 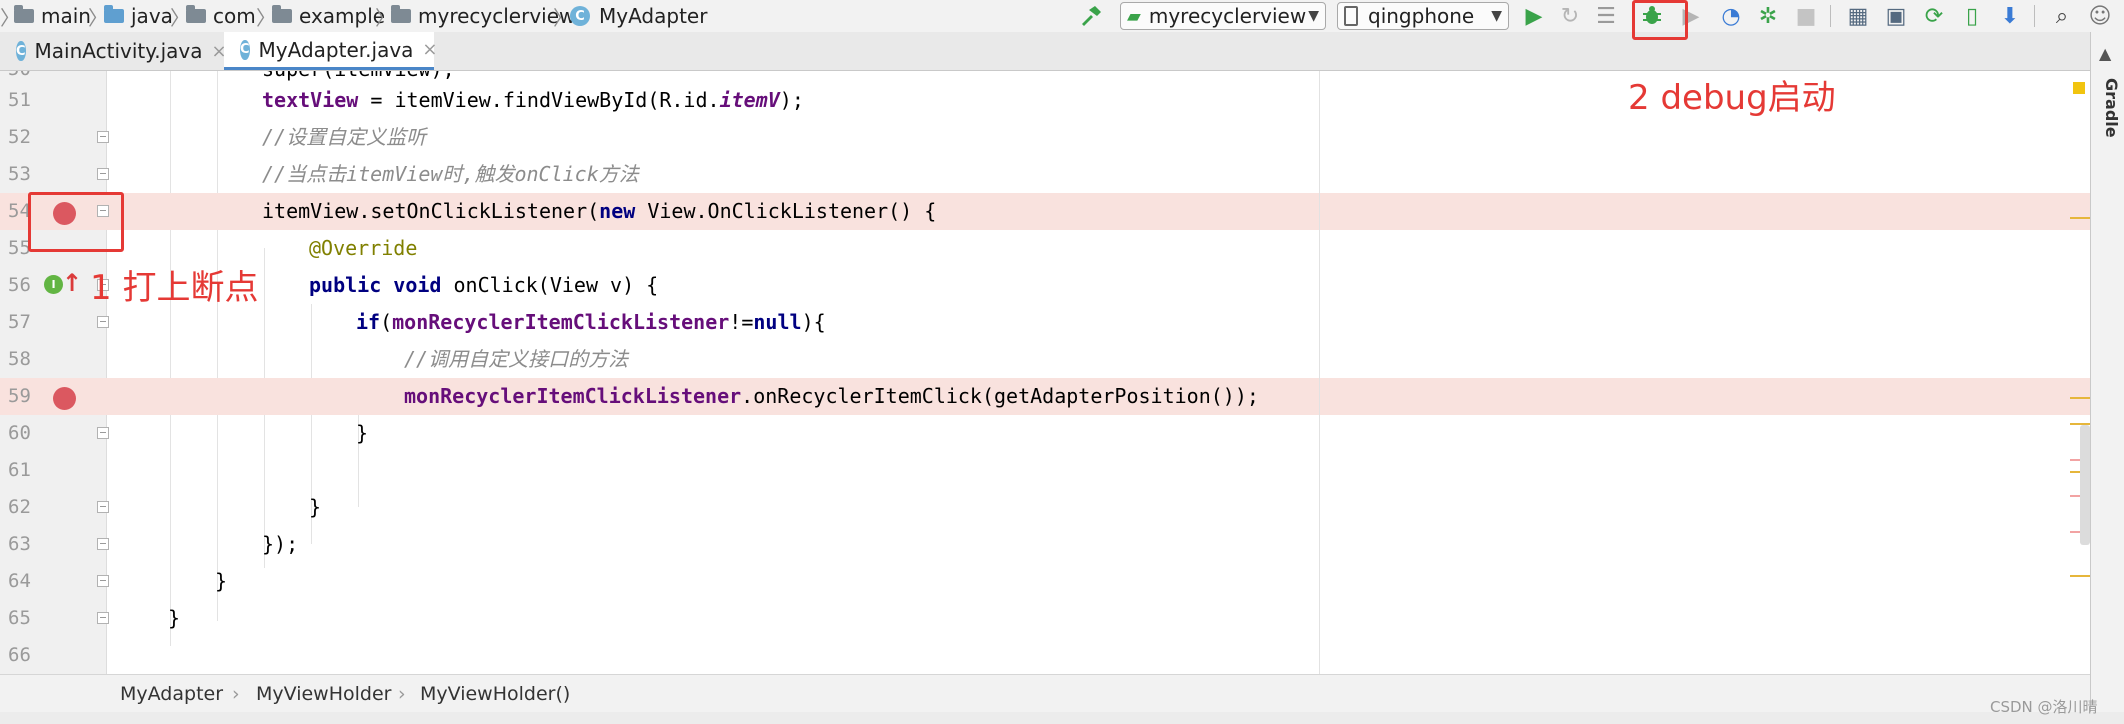 I want to click on annotation-step-1: 1 打上断点, so click(x=174, y=288).